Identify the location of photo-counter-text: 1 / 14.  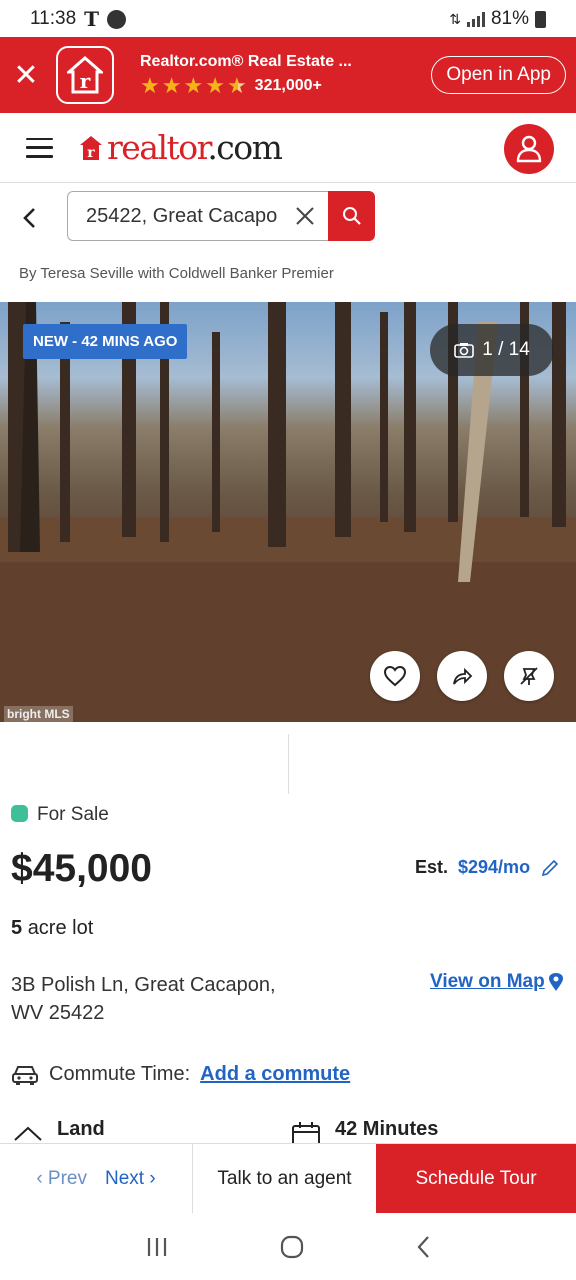
(506, 349).